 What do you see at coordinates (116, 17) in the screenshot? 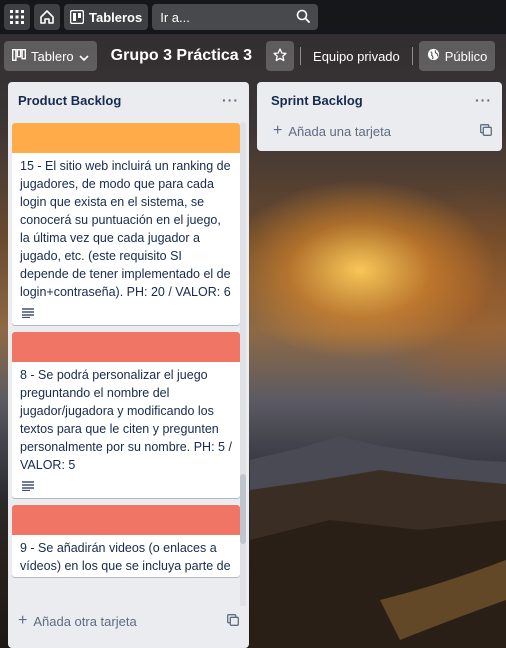
I see `boards-label: Tableros` at bounding box center [116, 17].